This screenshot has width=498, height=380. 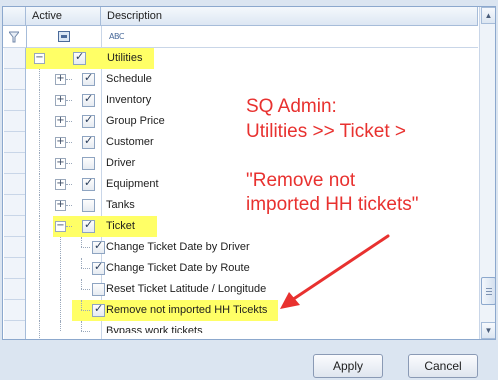 I want to click on tree-row-reset-lat-long: Reset Ticket Latitude / Longitude, so click(x=252, y=289).